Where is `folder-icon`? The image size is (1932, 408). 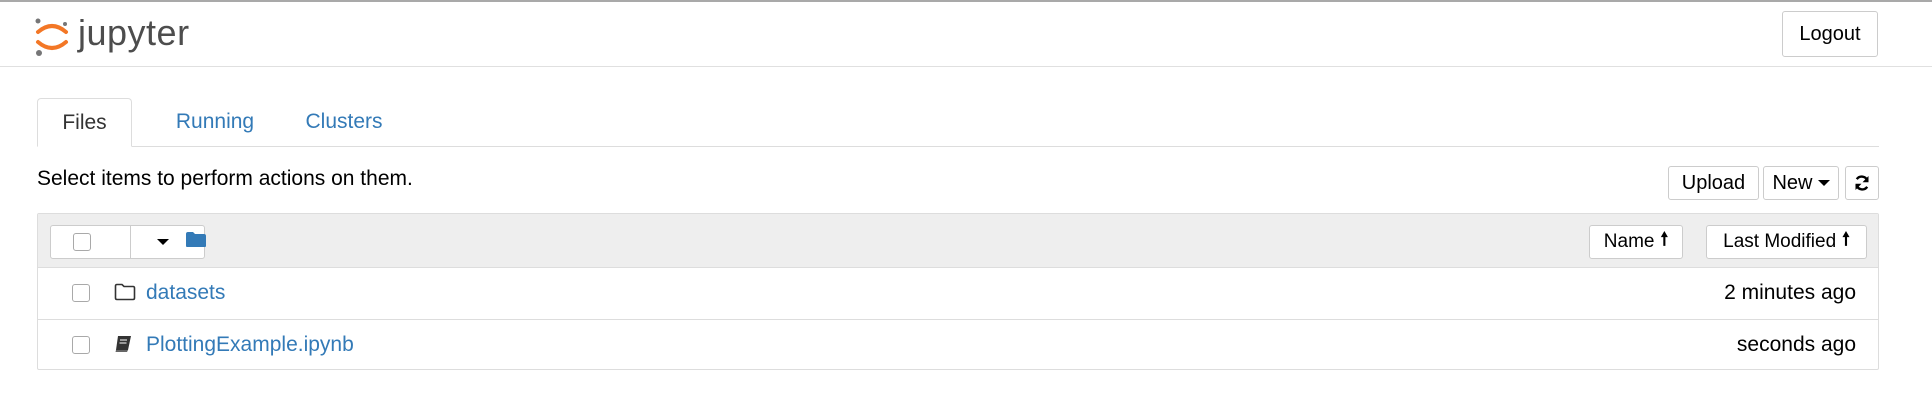 folder-icon is located at coordinates (196, 239).